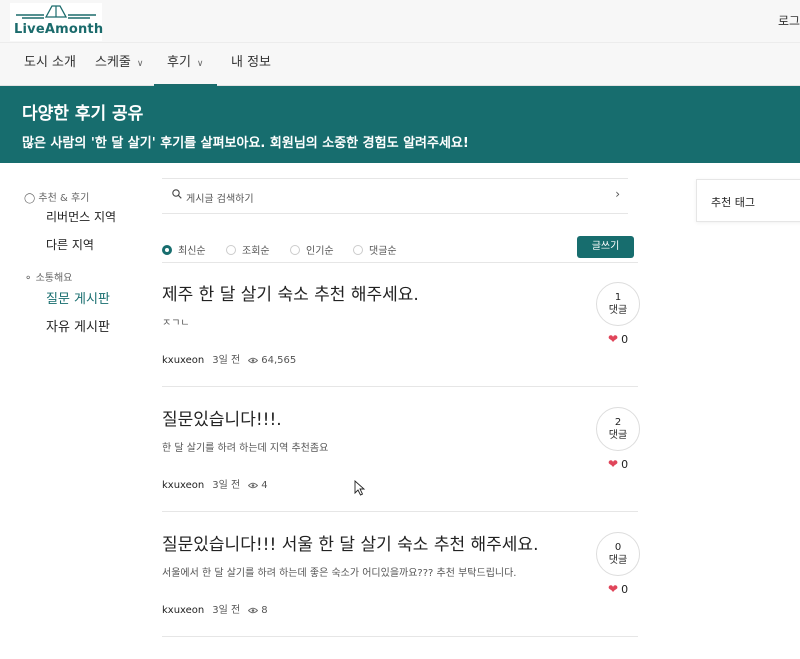 The height and width of the screenshot is (659, 800). Describe the element at coordinates (350, 542) in the screenshot. I see `post-title: 질문있습니다!!! 서울 한 달 살기 숙소 추천 해주세요.` at that location.